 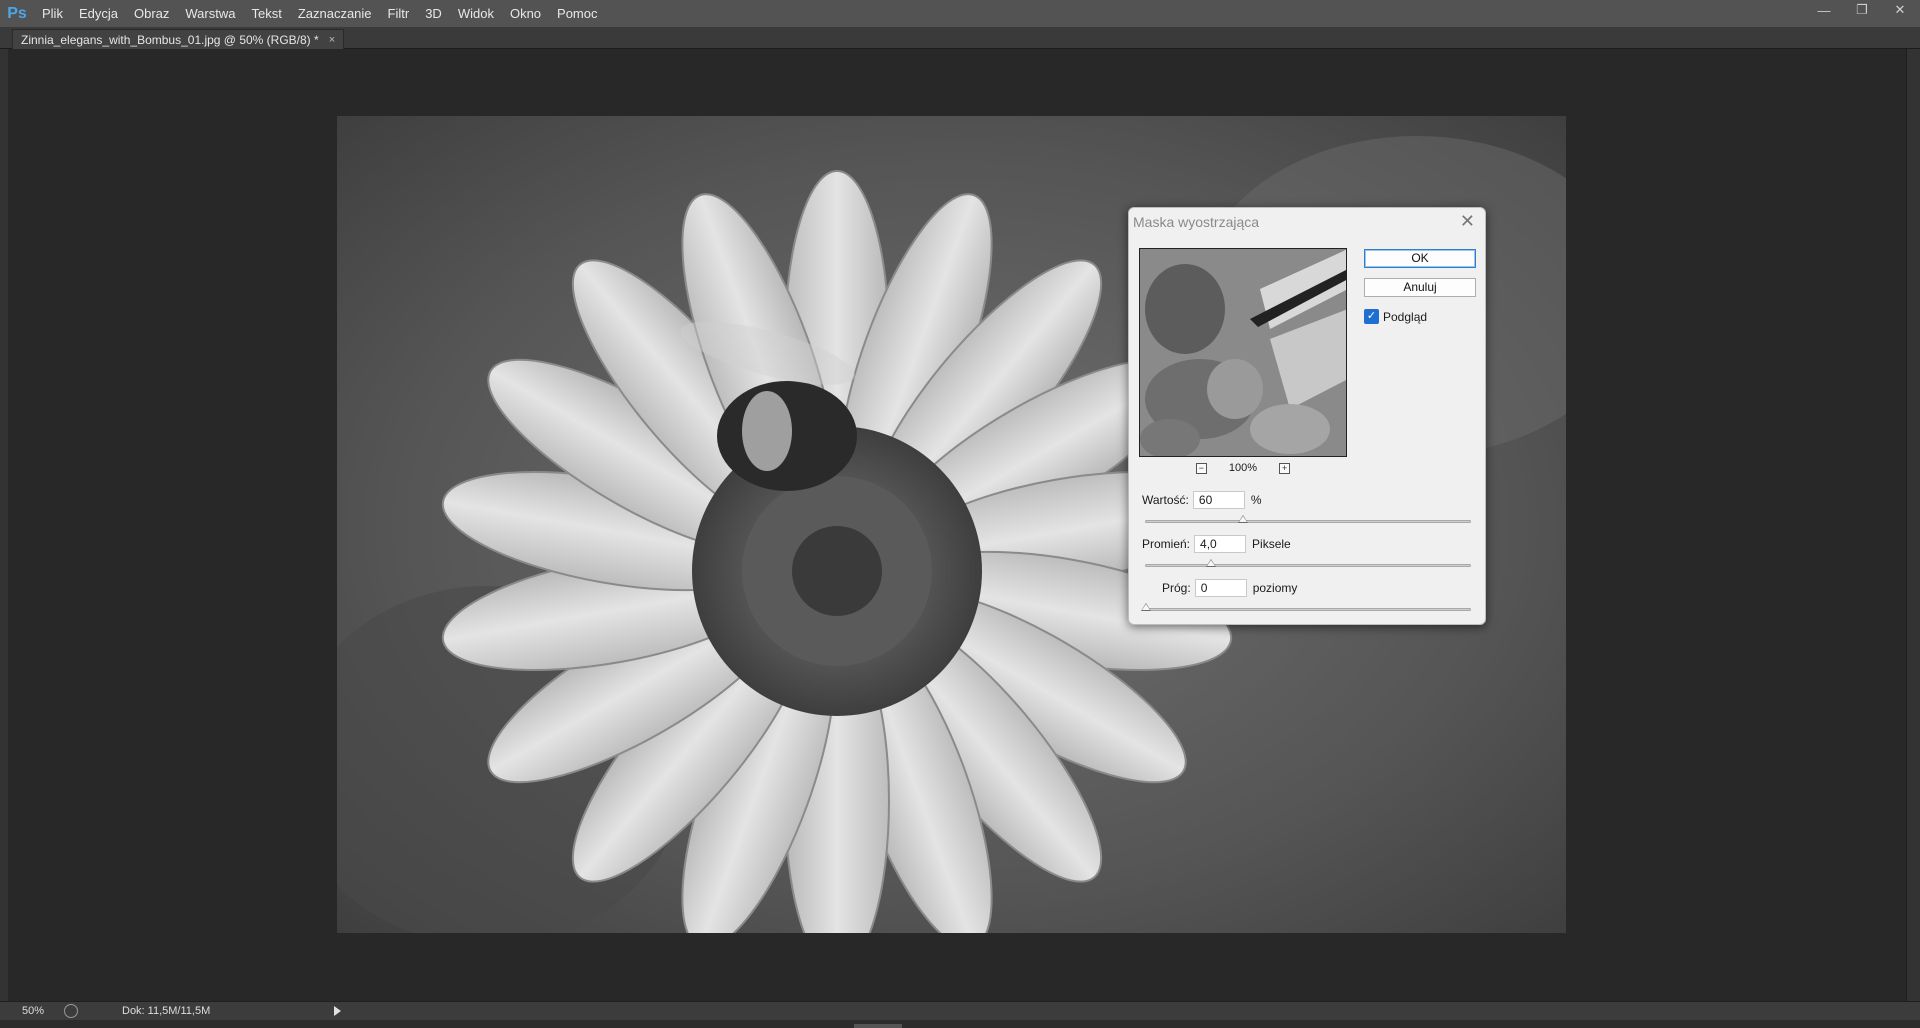 What do you see at coordinates (1176, 588) in the screenshot?
I see `threshold-label: Próg:` at bounding box center [1176, 588].